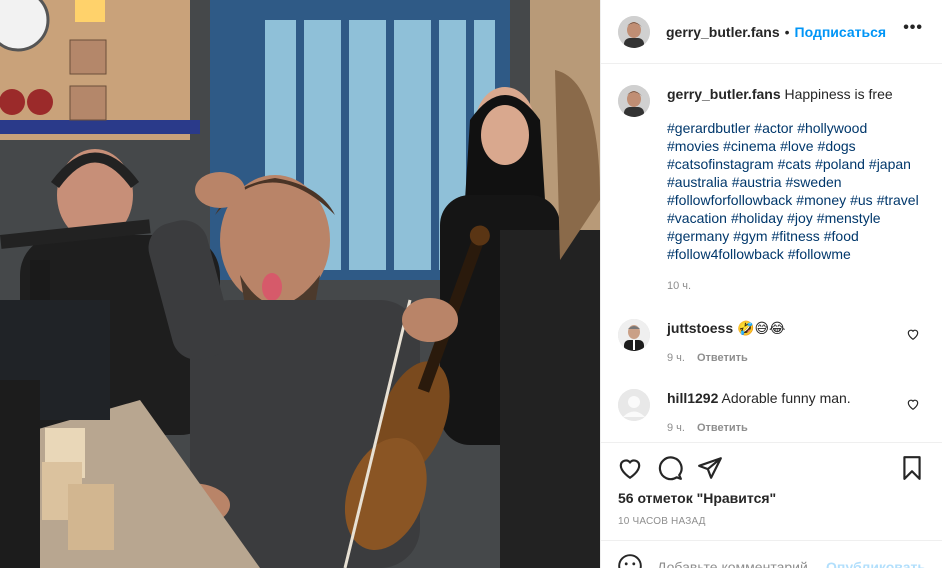 Image resolution: width=942 pixels, height=568 pixels. I want to click on comment-text: Adorable funny man., so click(786, 398).